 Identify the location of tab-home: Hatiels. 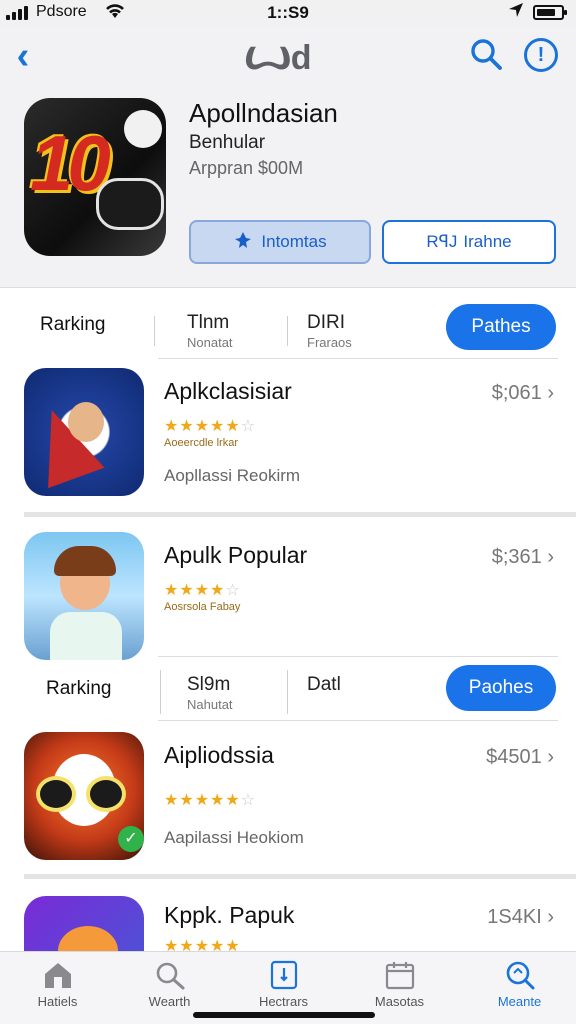
(57, 988).